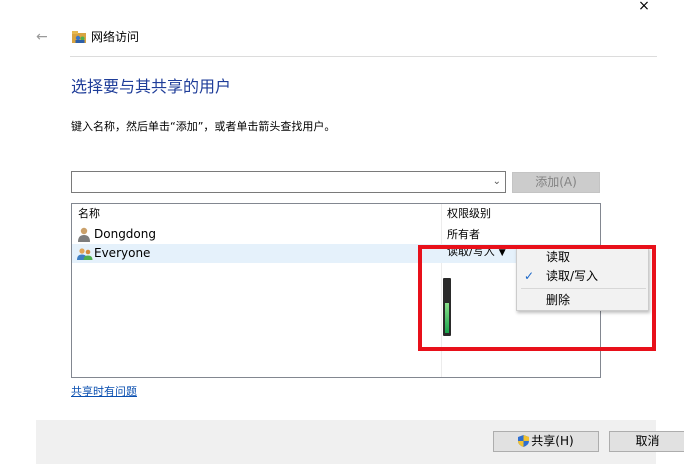 The width and height of the screenshot is (684, 464). Describe the element at coordinates (85, 253) in the screenshot. I see `users-group-icon` at that location.